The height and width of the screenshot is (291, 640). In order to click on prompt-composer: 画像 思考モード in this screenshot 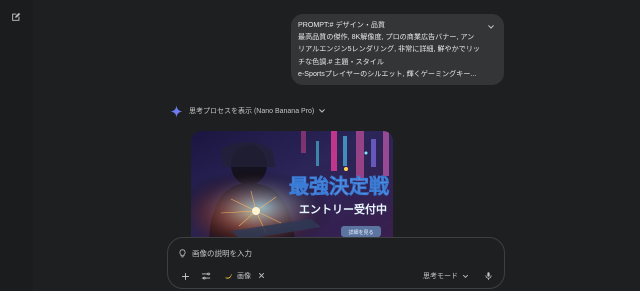, I will do `click(336, 263)`.